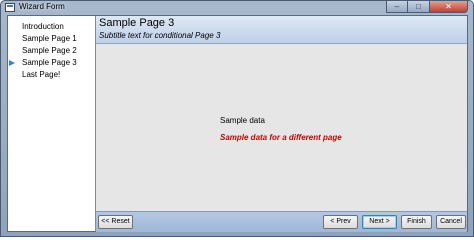 This screenshot has width=474, height=240. I want to click on triangle-right-icon, so click(12, 63).